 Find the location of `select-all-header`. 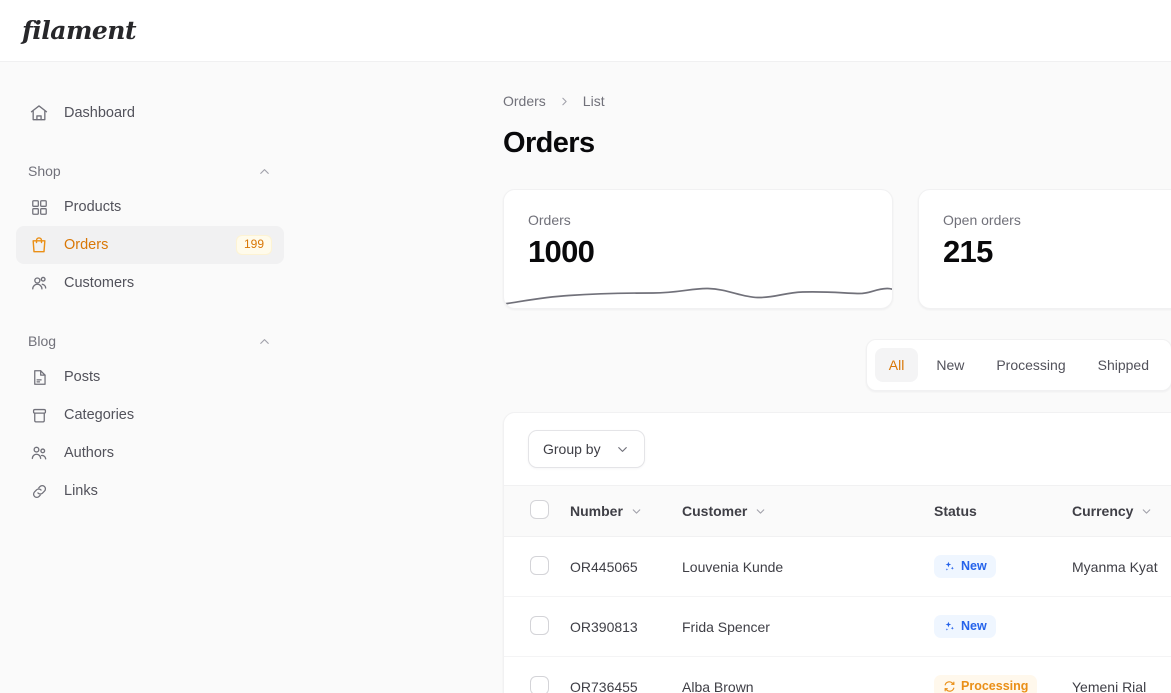

select-all-header is located at coordinates (537, 511).